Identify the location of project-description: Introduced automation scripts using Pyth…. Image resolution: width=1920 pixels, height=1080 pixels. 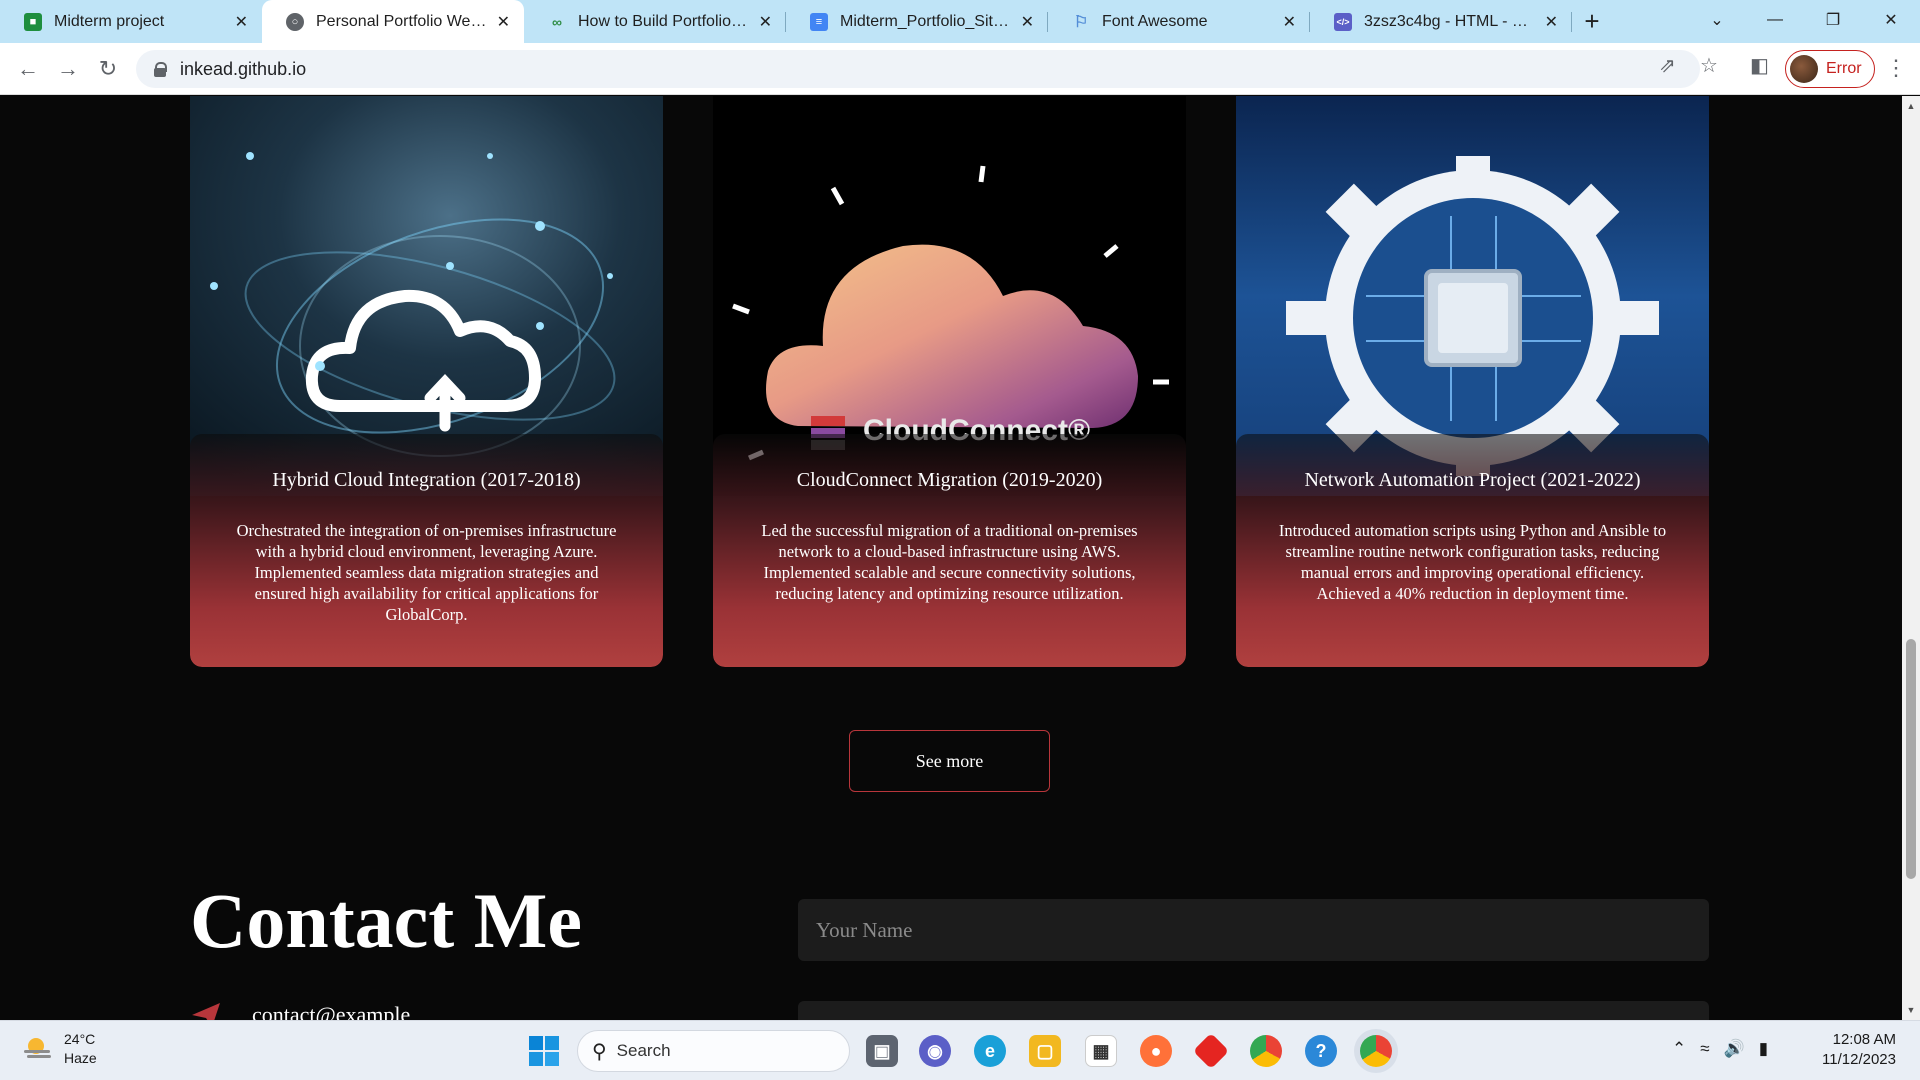
(1472, 562).